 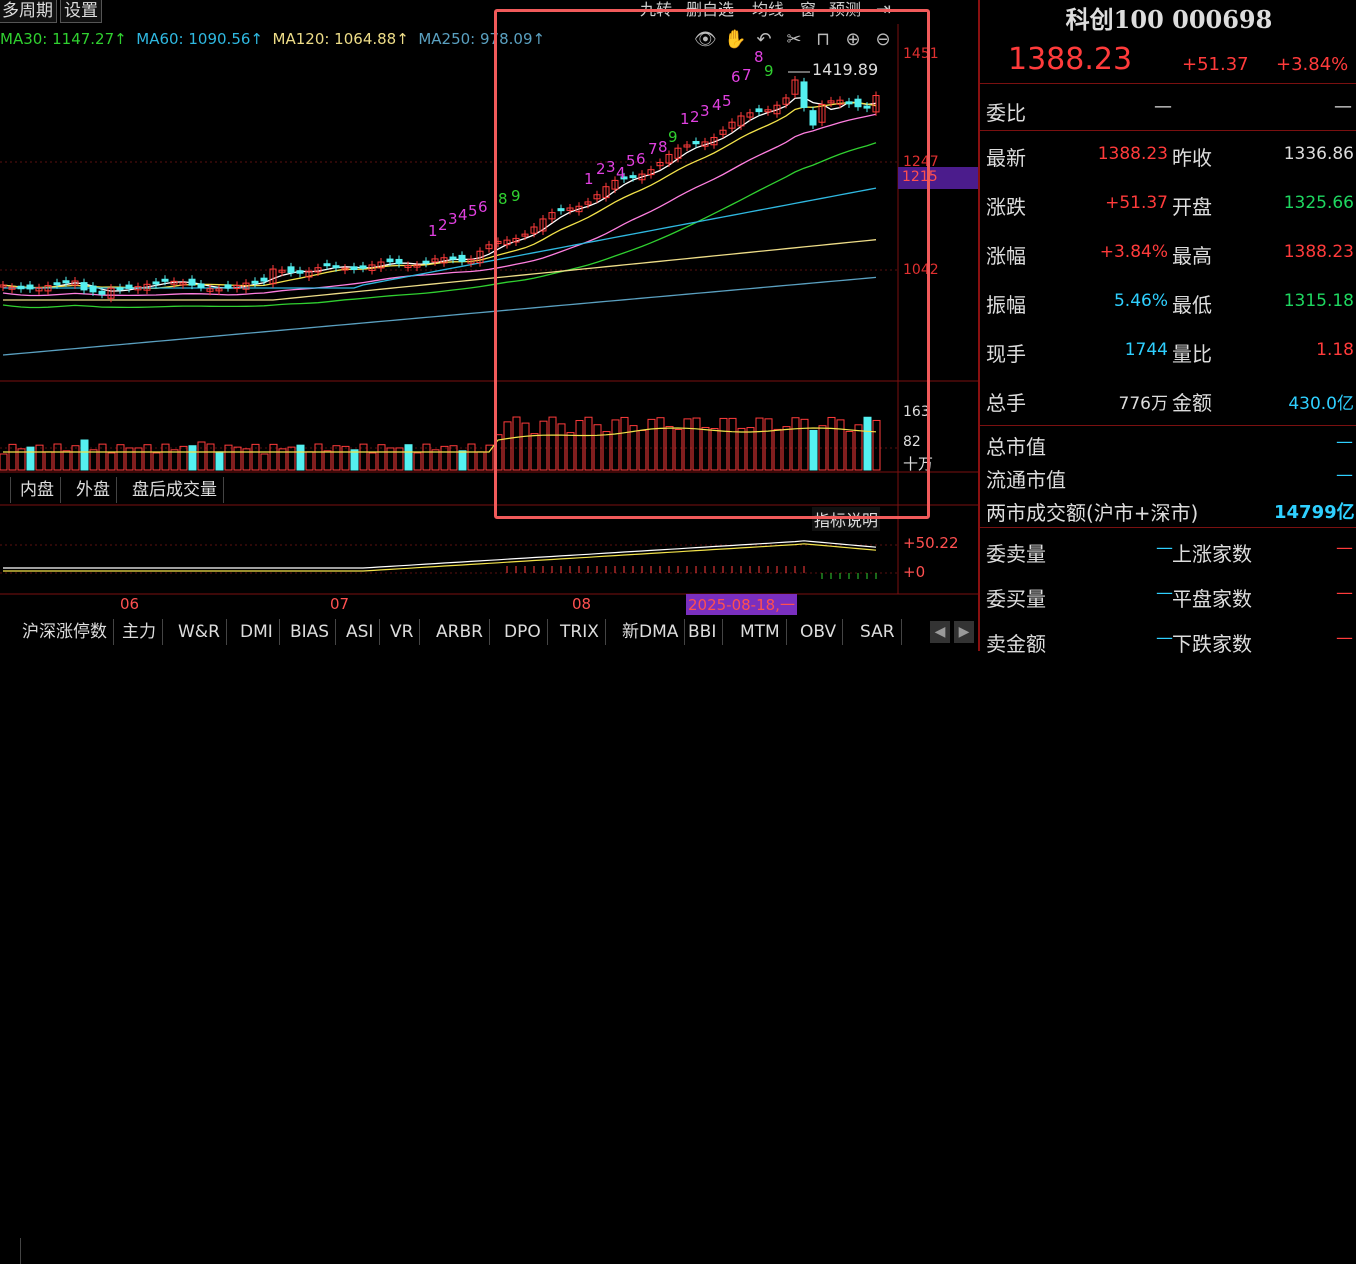 I want to click on quote-value: 776万, so click(x=1143, y=404).